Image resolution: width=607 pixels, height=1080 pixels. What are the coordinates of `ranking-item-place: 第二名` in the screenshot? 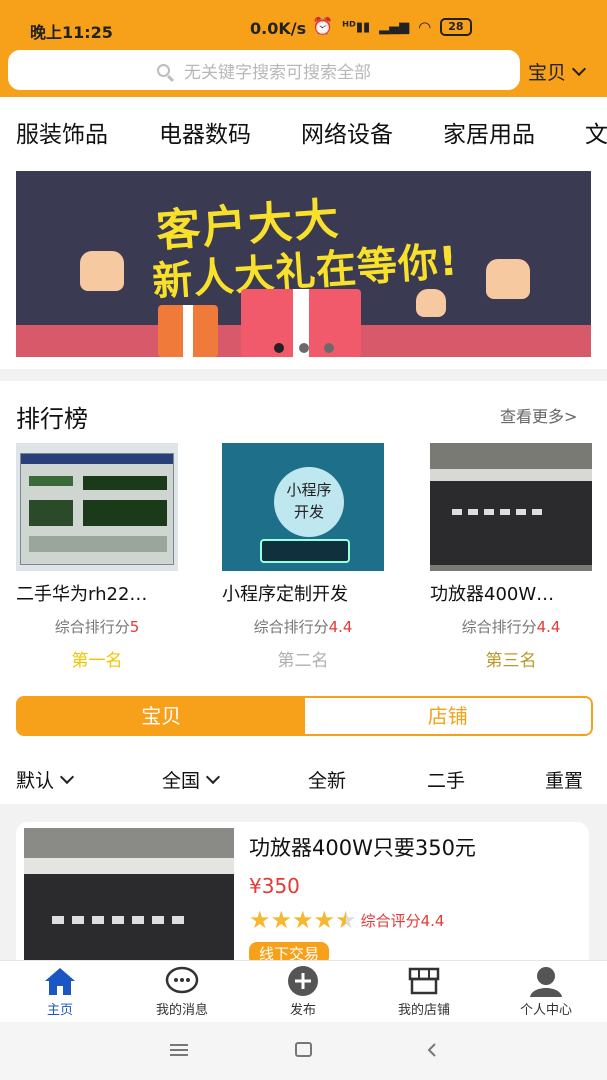 It's located at (303, 661).